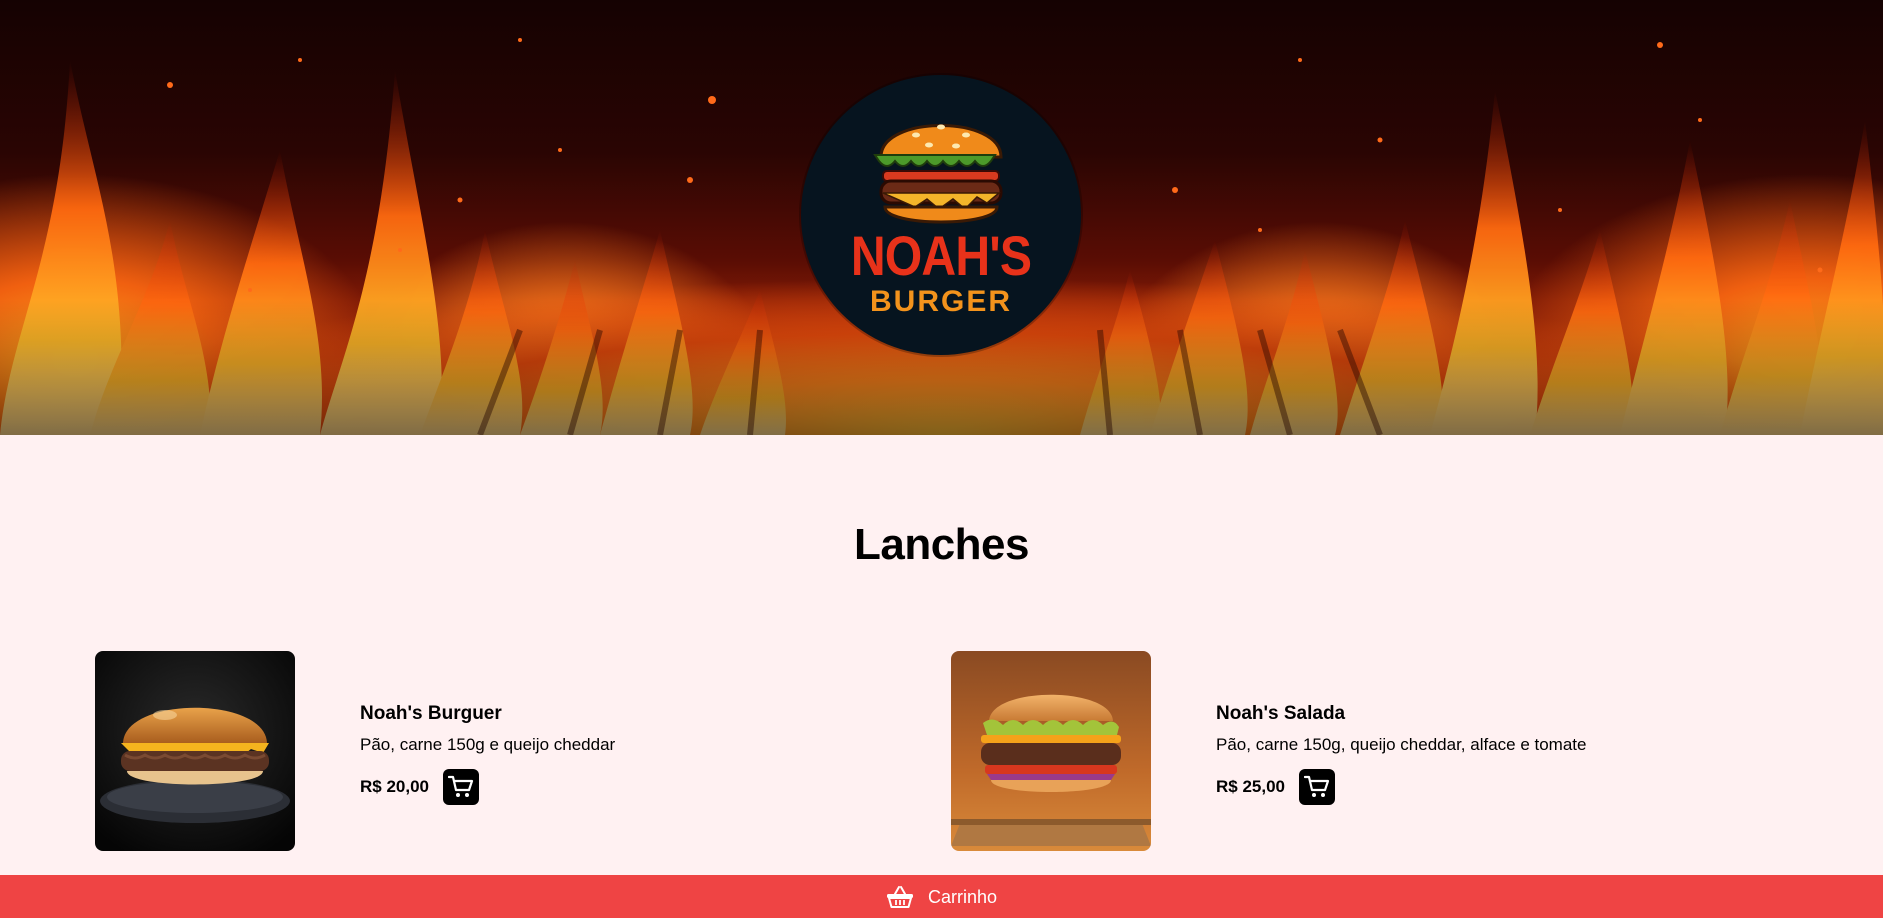 The image size is (1883, 918). What do you see at coordinates (941, 215) in the screenshot?
I see `brand-logo: NOAH'S BURGER` at bounding box center [941, 215].